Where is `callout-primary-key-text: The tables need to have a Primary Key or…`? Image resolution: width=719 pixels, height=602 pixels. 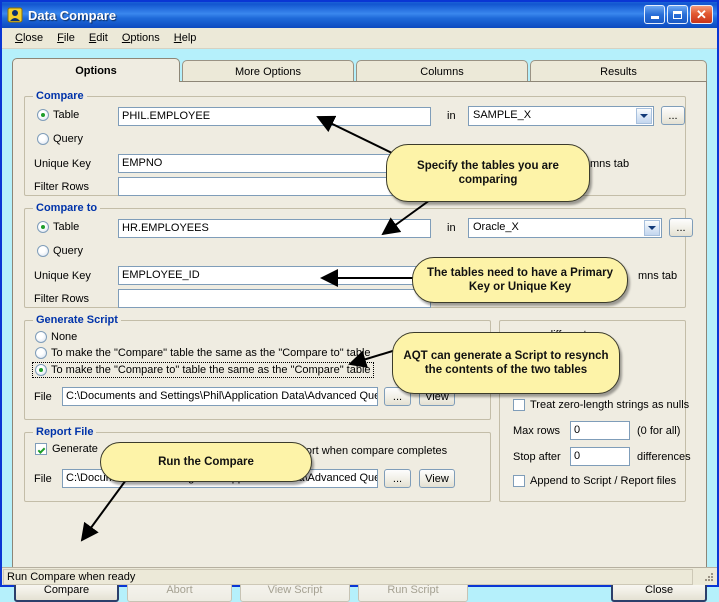
callout-primary-key-text: The tables need to have a Primary Key or… is located at coordinates (520, 280).